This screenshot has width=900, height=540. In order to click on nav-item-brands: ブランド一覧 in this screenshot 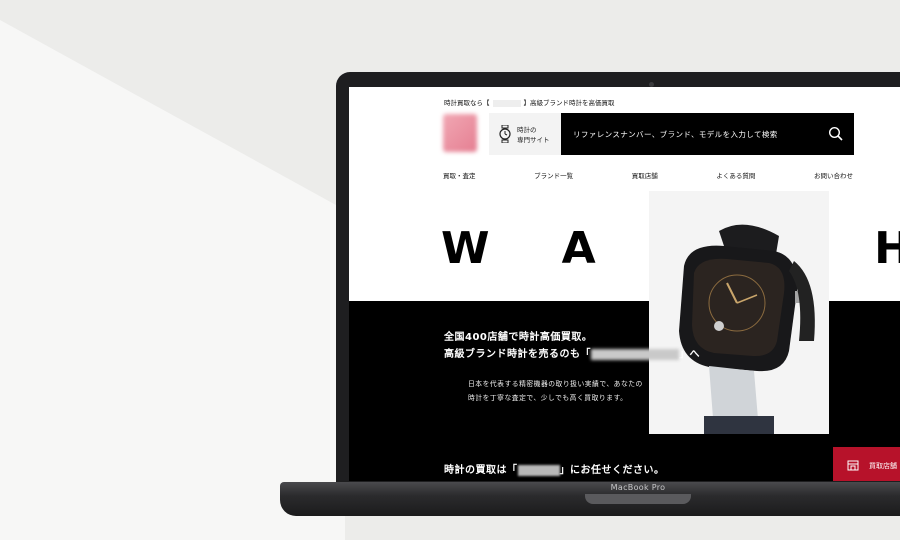, I will do `click(553, 175)`.